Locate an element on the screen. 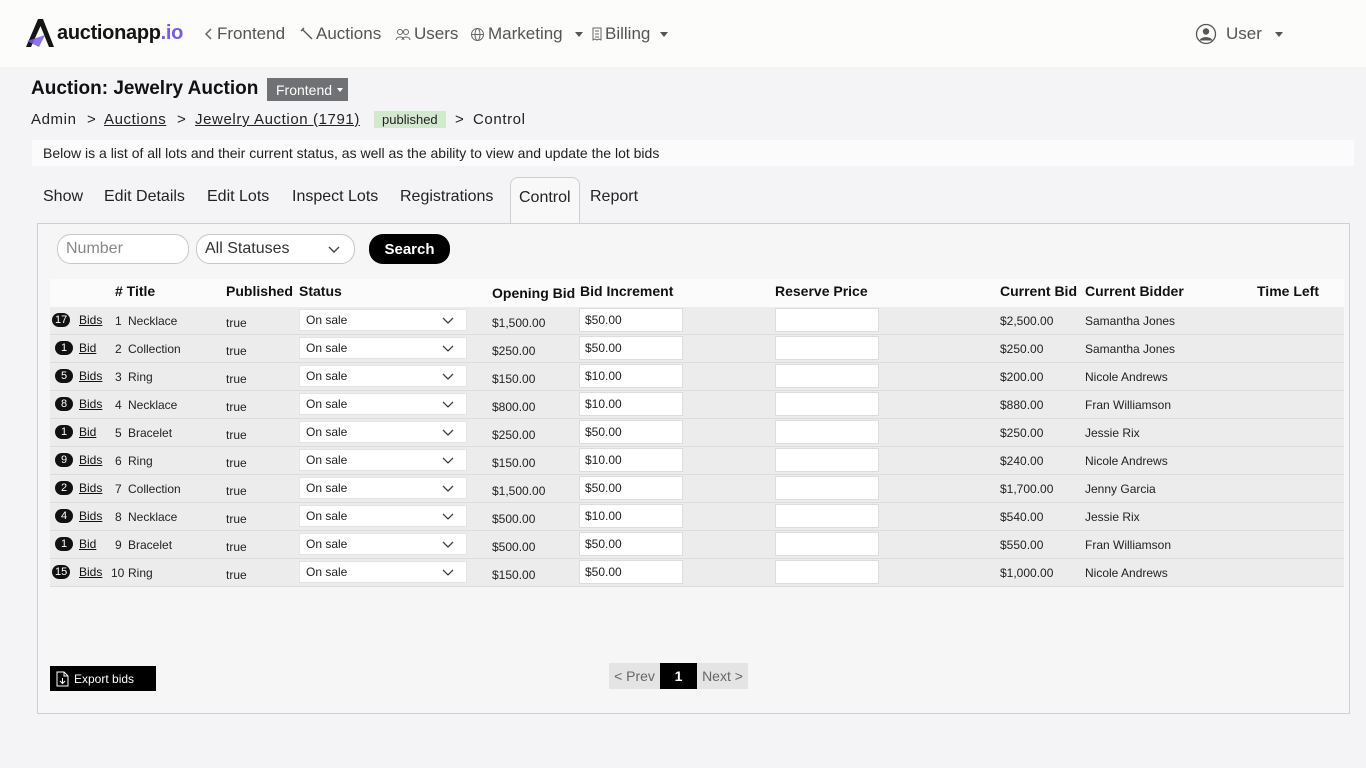  bid-count-badge: 2 is located at coordinates (64, 488).